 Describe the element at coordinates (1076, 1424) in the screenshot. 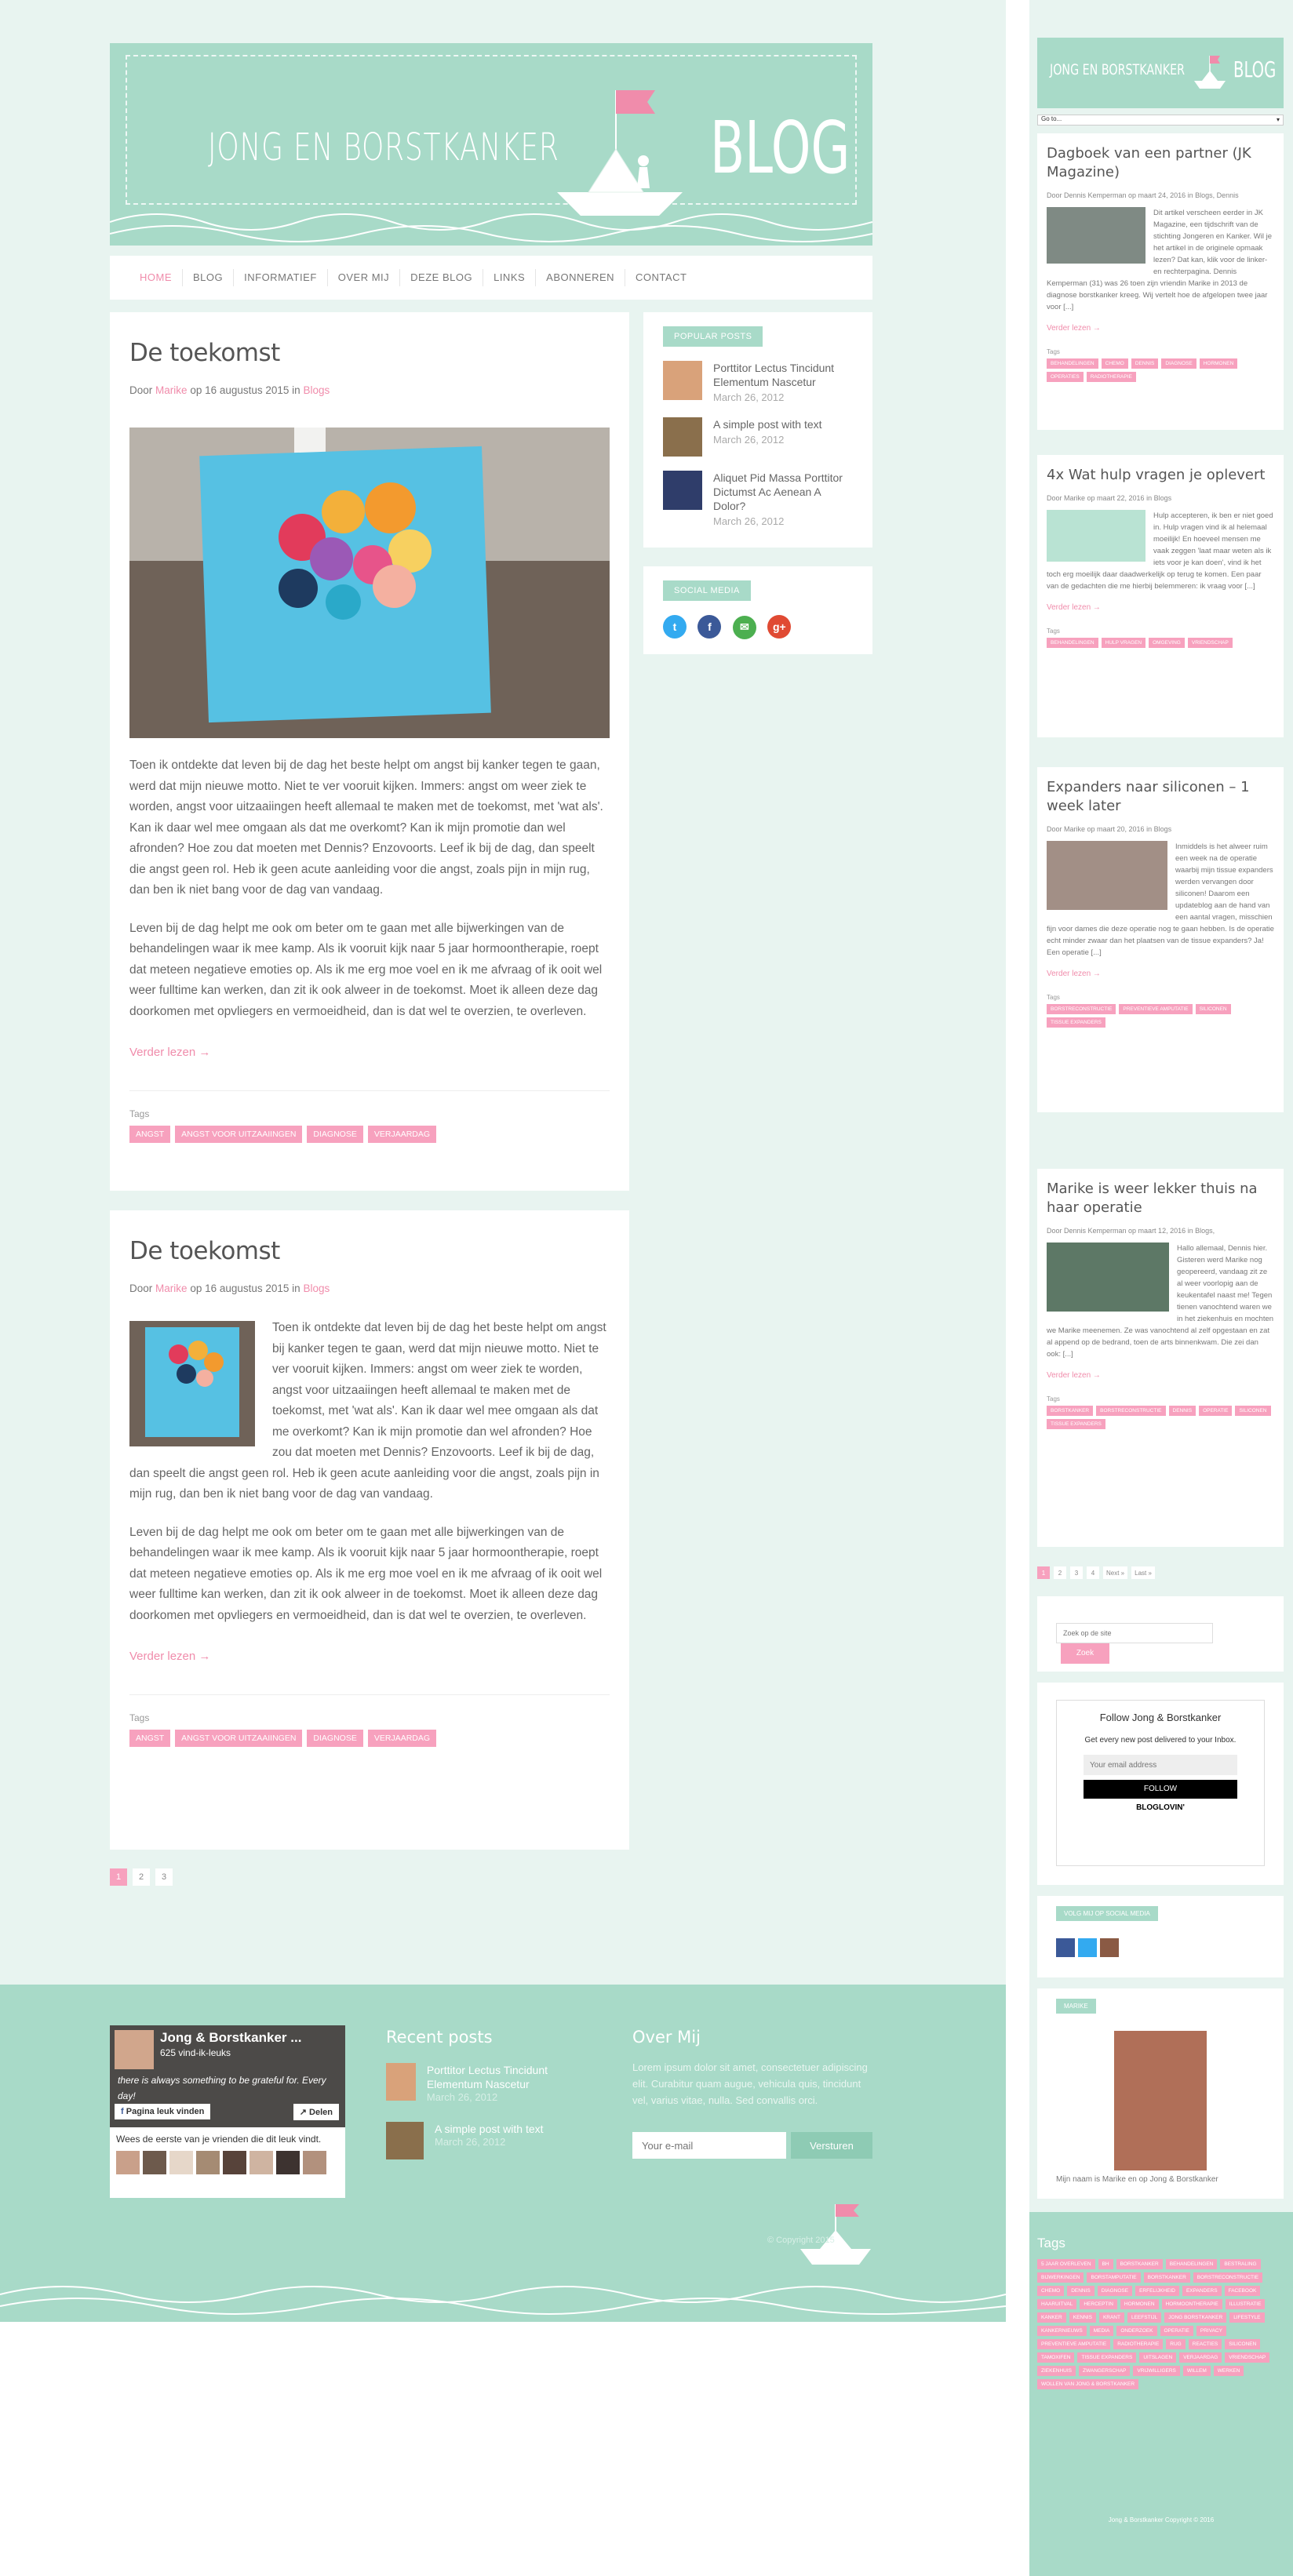

I see `tag-link: TISSUE EXPANDERS` at that location.